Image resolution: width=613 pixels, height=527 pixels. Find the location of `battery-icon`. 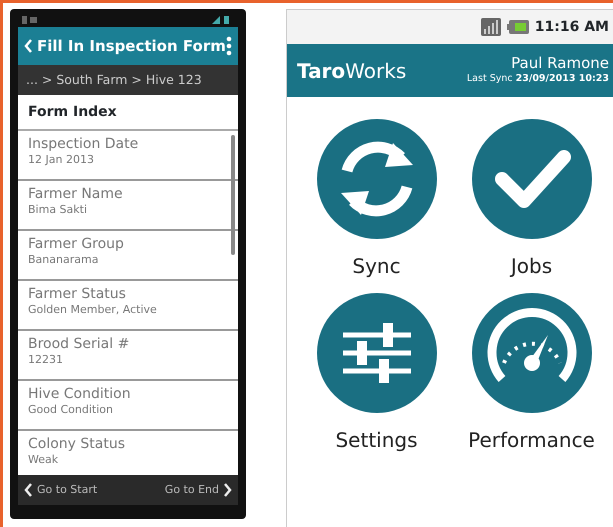

battery-icon is located at coordinates (517, 27).